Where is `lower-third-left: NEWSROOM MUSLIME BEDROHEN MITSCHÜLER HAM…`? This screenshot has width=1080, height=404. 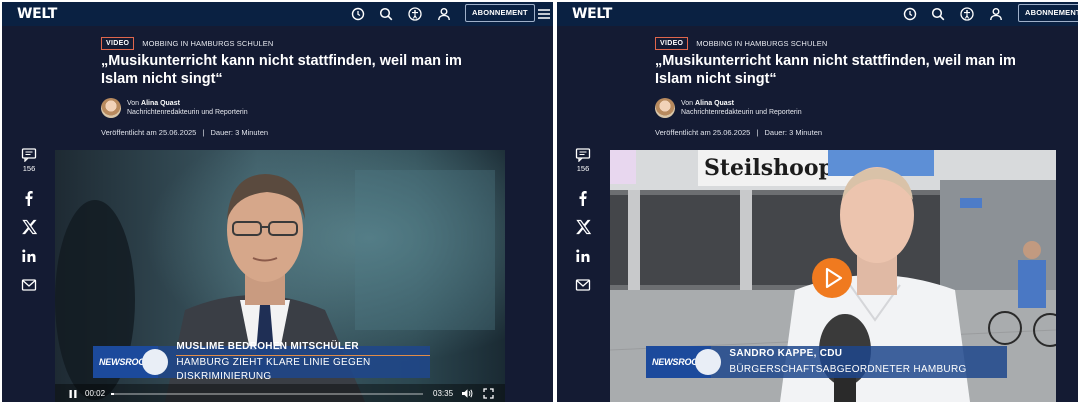
lower-third-left: NEWSROOM MUSLIME BEDROHEN MITSCHÜLER HAM… is located at coordinates (262, 361).